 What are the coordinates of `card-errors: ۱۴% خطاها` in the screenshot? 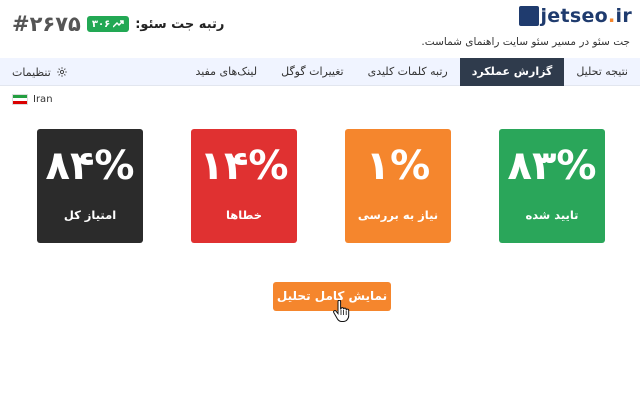 It's located at (244, 186).